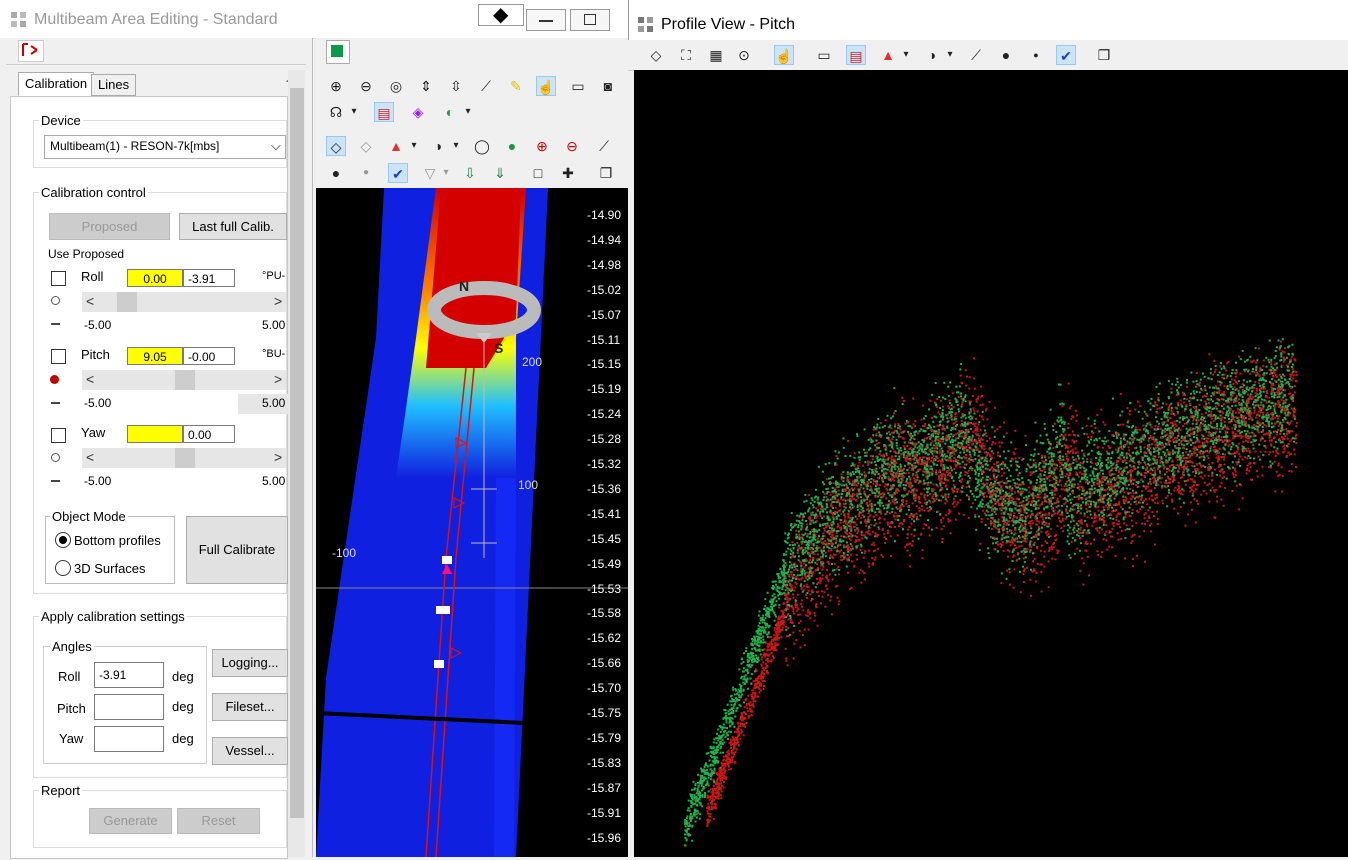 The image size is (1348, 860). I want to click on yaw-slider: < >, so click(184, 458).